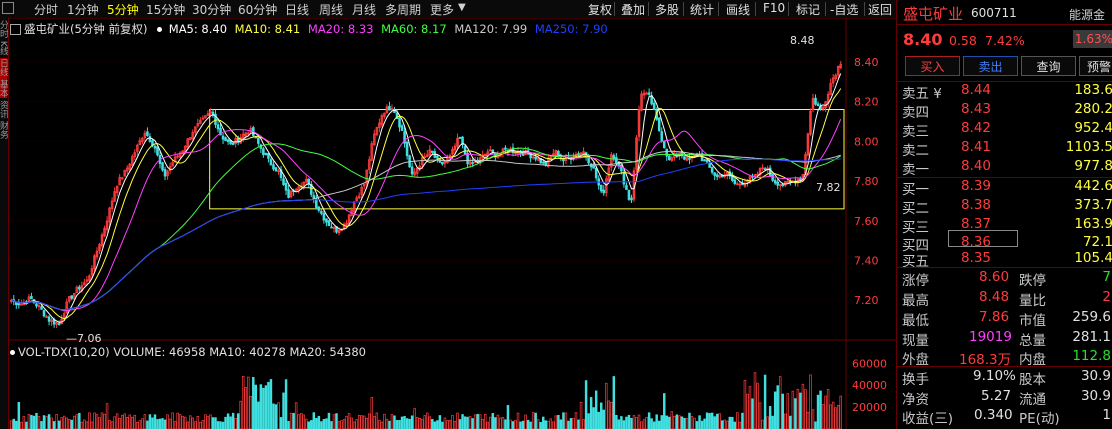 The image size is (1112, 429). I want to click on tool-f10-button: F10, so click(774, 8).